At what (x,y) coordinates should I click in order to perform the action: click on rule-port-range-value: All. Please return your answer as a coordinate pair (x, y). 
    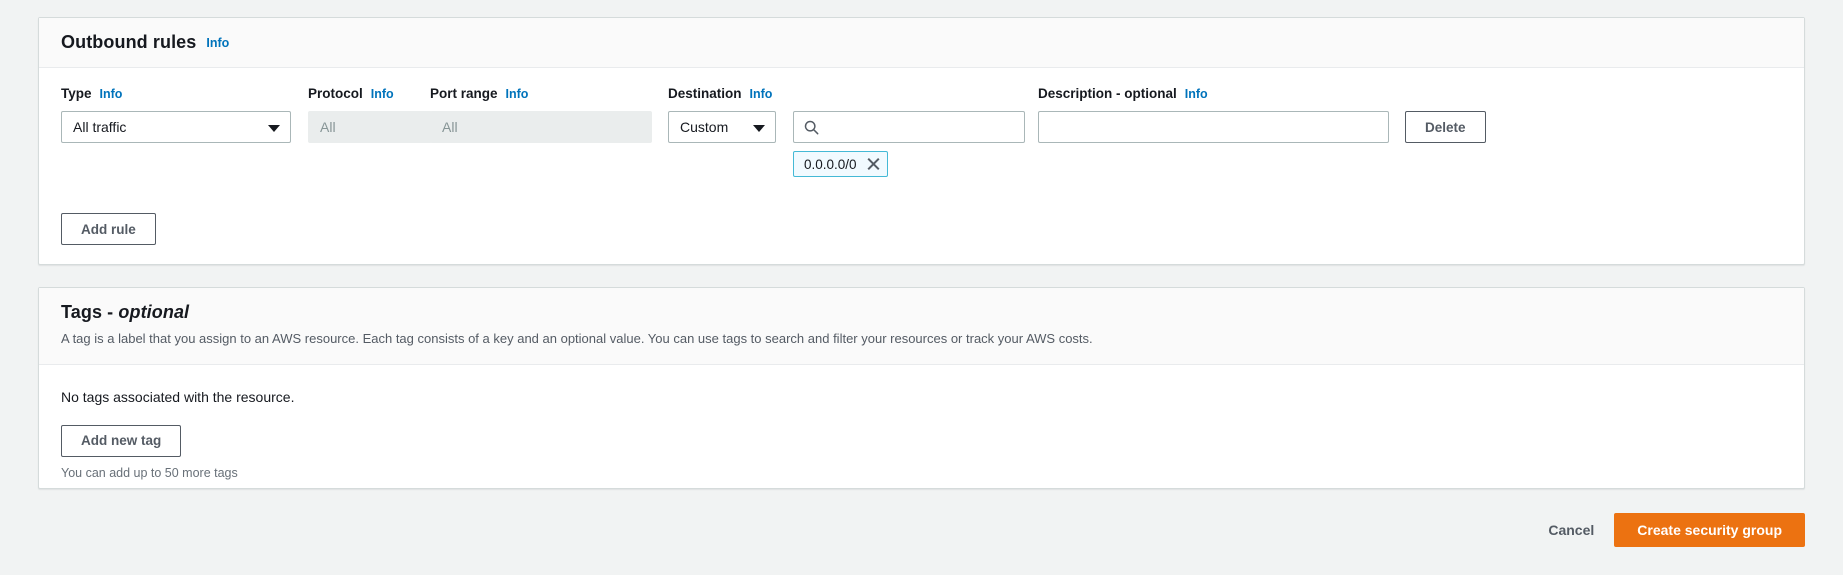
    Looking at the image, I should click on (450, 127).